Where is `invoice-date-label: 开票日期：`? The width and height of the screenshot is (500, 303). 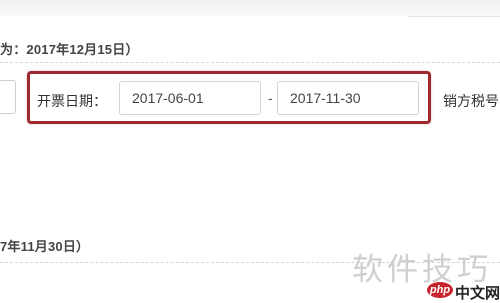 invoice-date-label: 开票日期： is located at coordinates (72, 101).